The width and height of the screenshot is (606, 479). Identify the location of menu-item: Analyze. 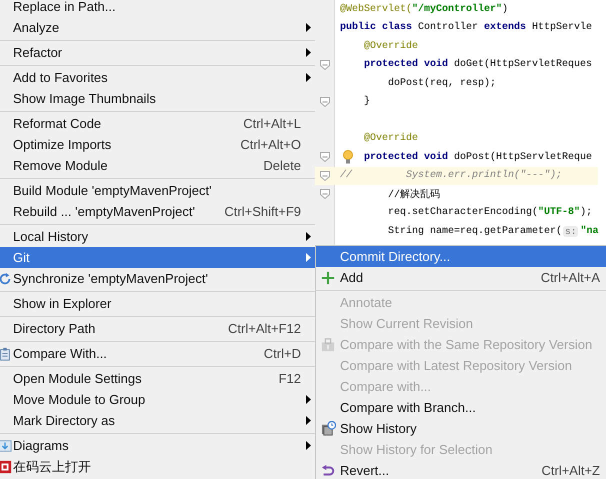
(157, 27).